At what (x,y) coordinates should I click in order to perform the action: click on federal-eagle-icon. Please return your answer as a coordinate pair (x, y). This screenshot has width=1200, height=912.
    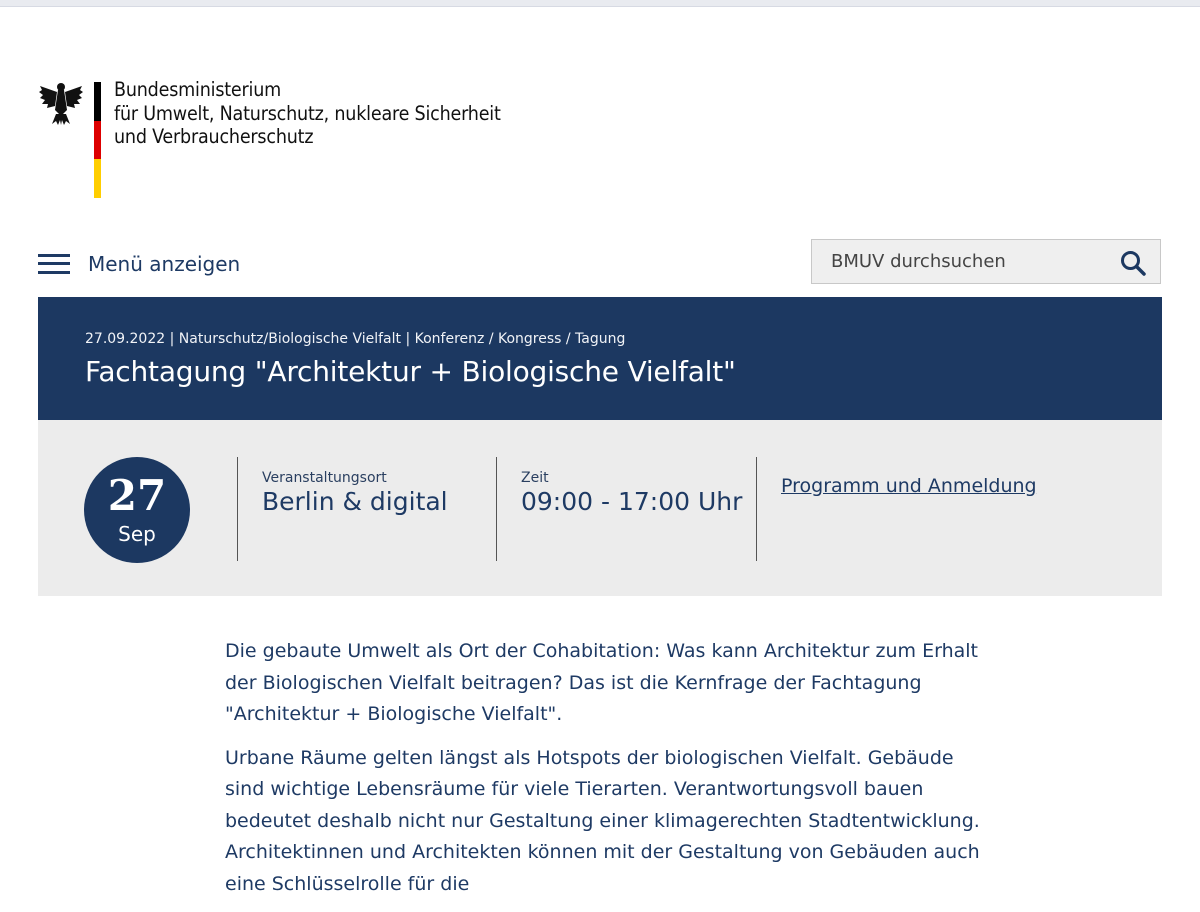
    Looking at the image, I should click on (61, 104).